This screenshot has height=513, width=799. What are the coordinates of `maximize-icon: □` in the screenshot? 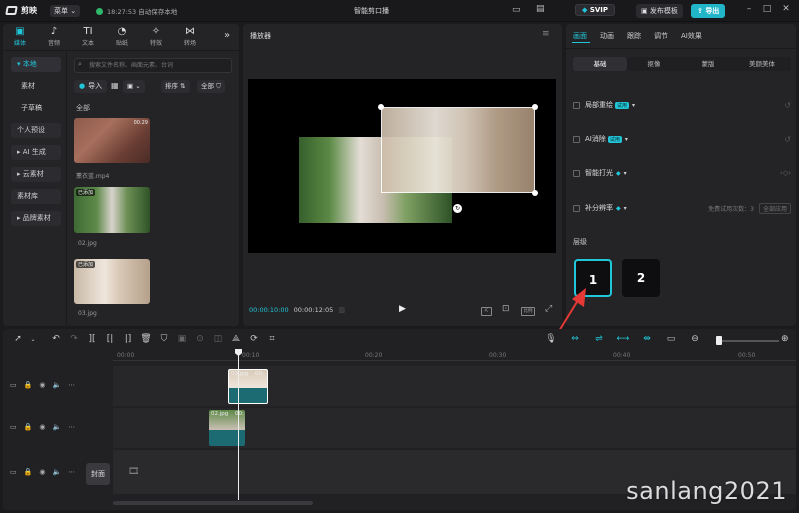 It's located at (767, 9).